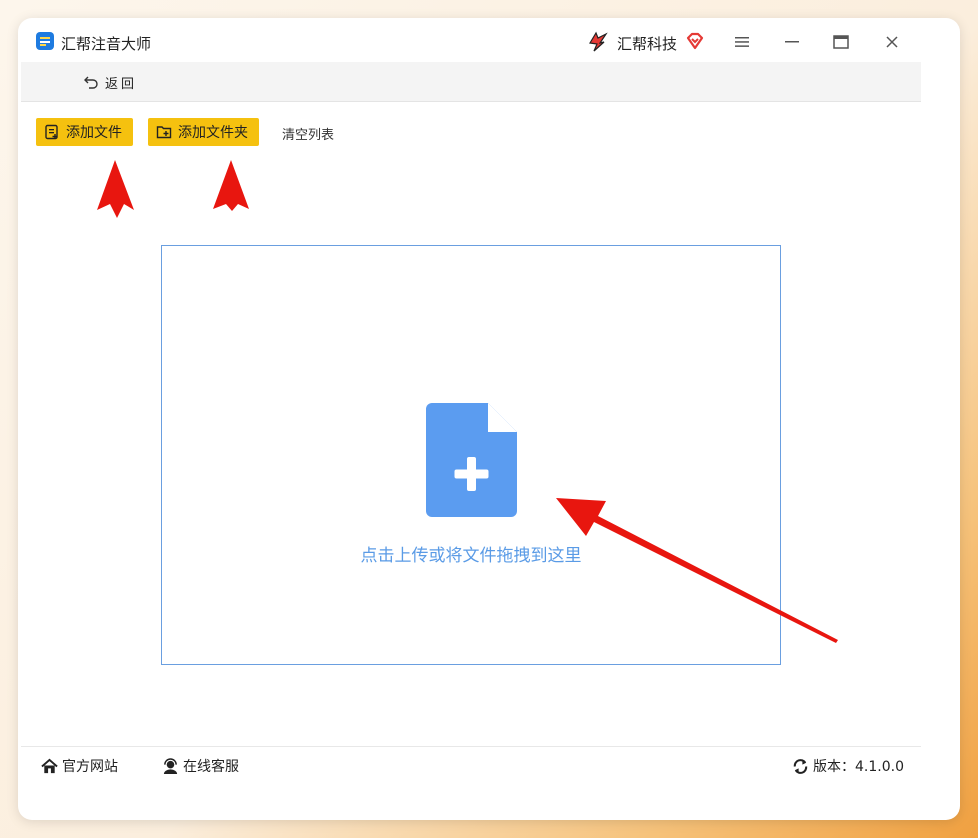 Image resolution: width=978 pixels, height=838 pixels. I want to click on folder-add-icon, so click(164, 132).